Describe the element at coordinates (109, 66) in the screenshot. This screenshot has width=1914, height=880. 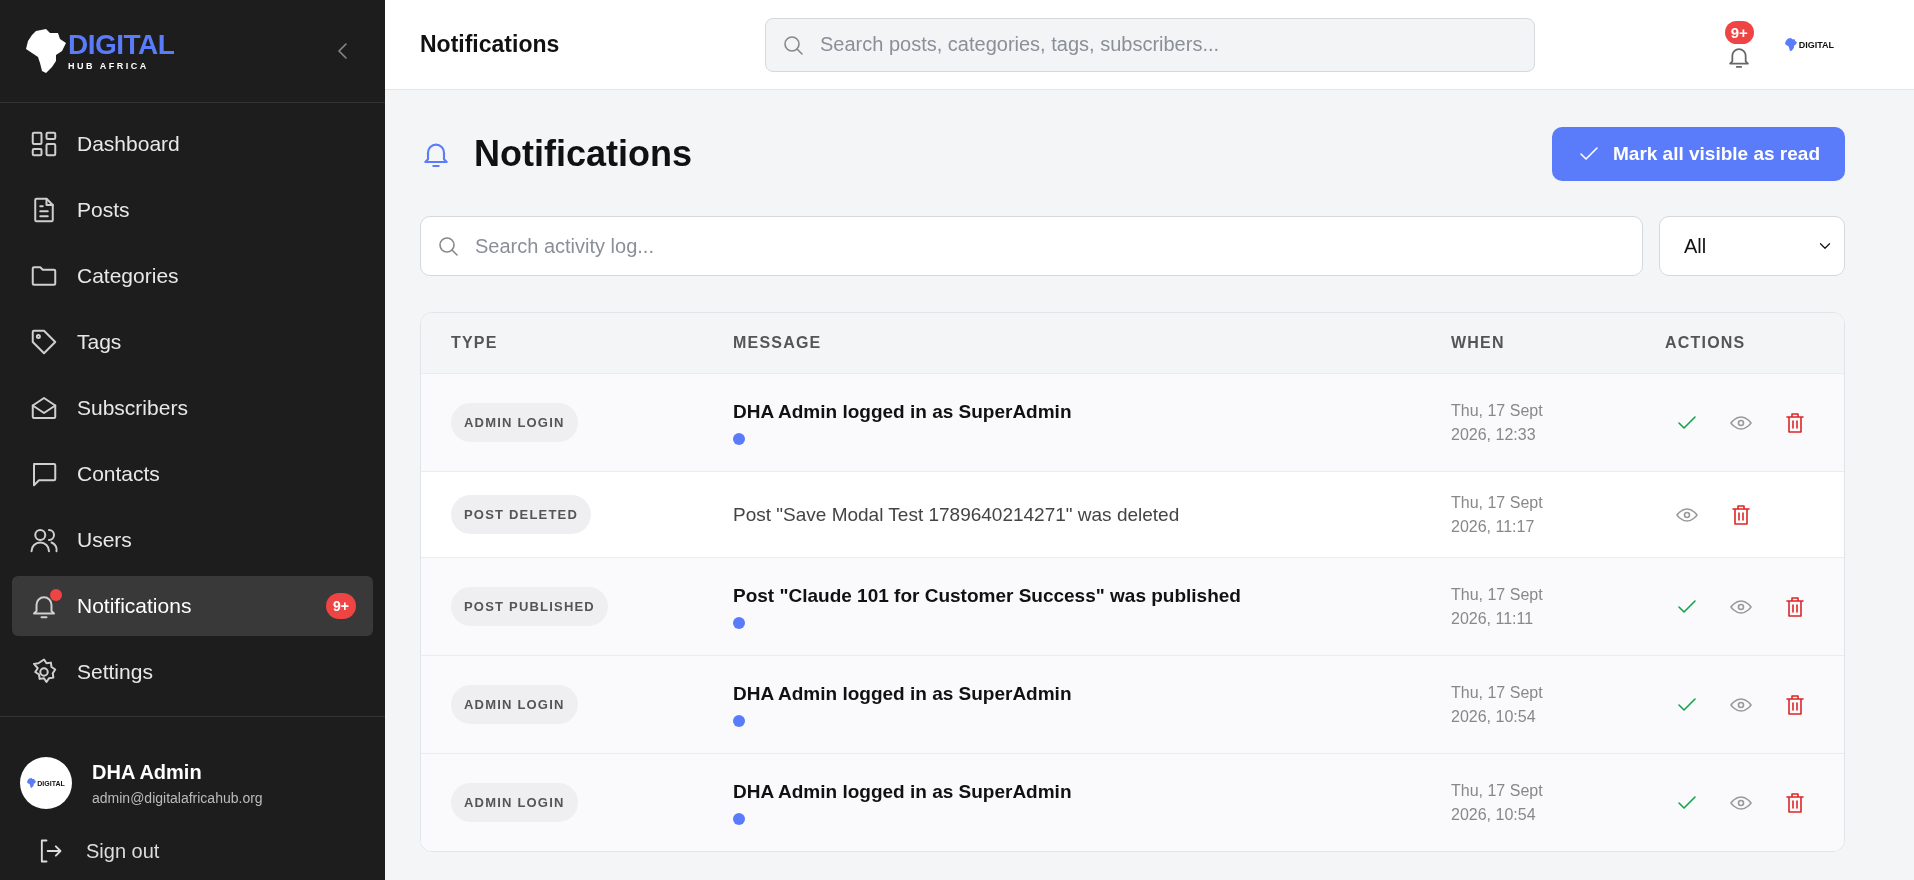
I see `logo-subtitle: HUB AFRICA` at that location.